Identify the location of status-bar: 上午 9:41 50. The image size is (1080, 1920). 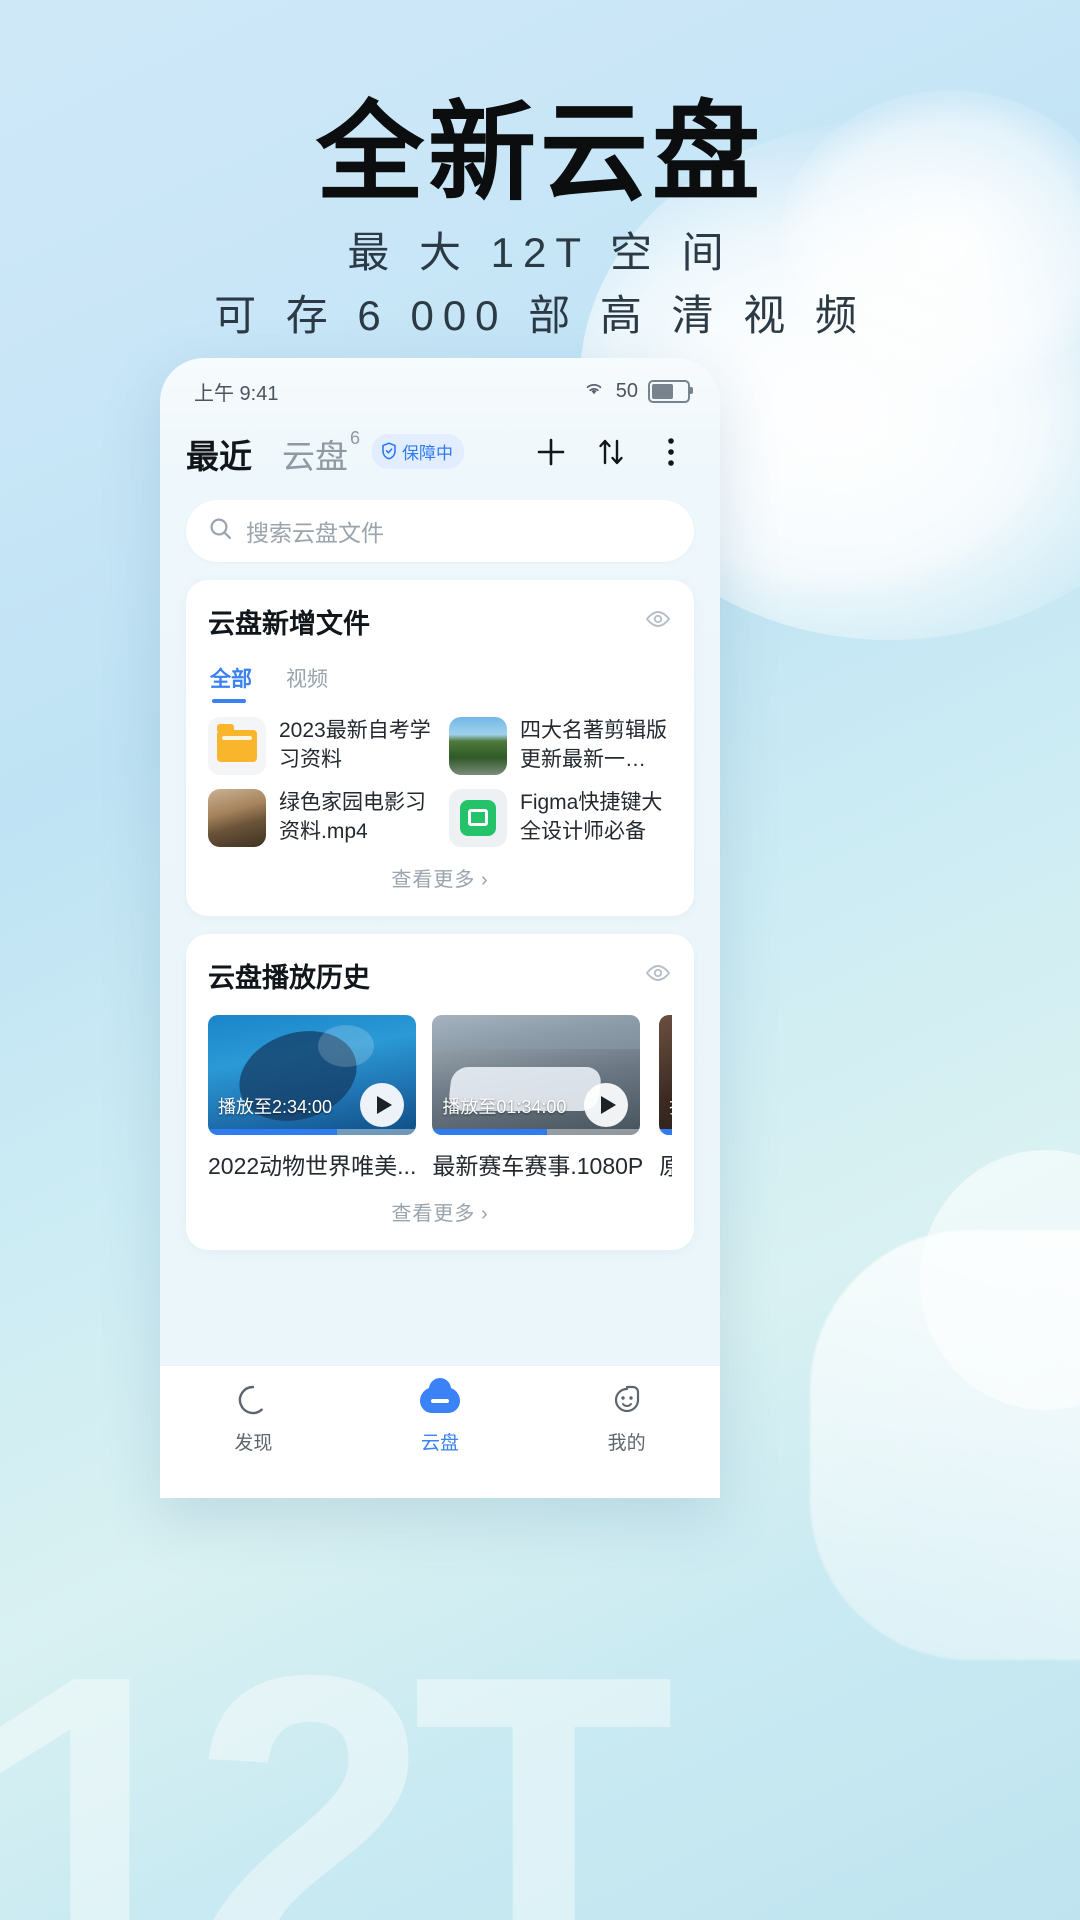
(440, 386).